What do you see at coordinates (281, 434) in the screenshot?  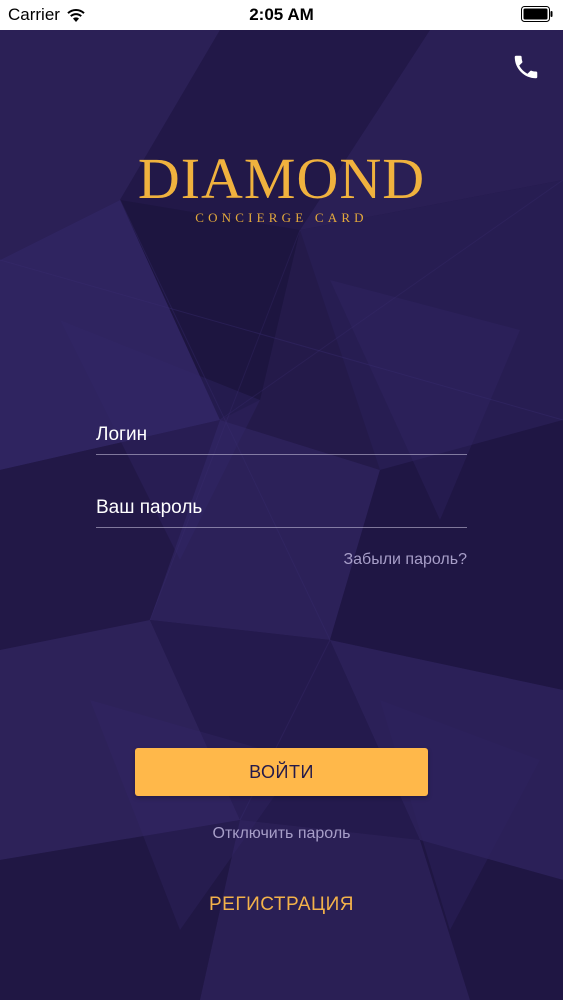 I see `login-field: Логин` at bounding box center [281, 434].